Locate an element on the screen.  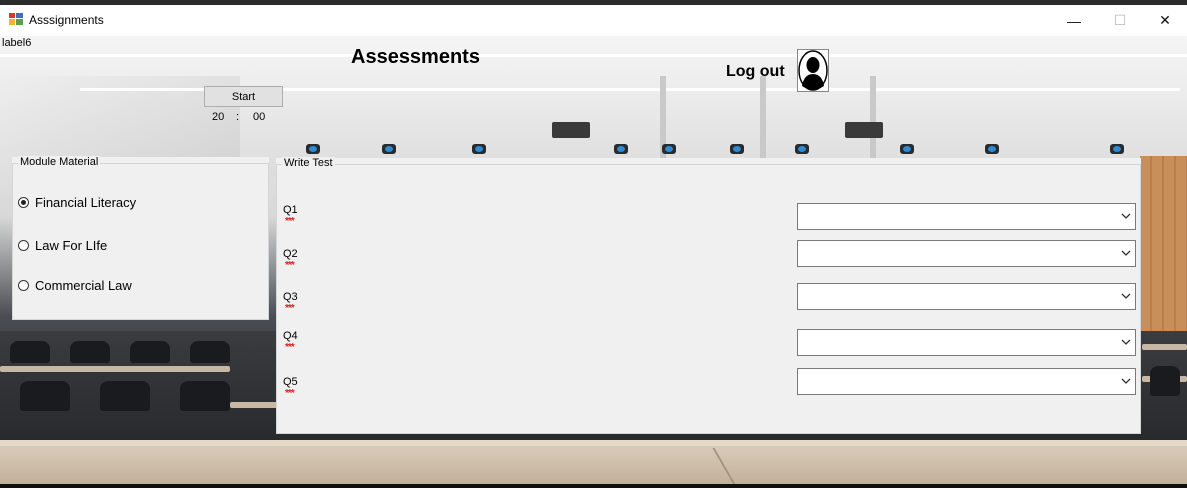
maximize-icon: ☐ is located at coordinates (1120, 20).